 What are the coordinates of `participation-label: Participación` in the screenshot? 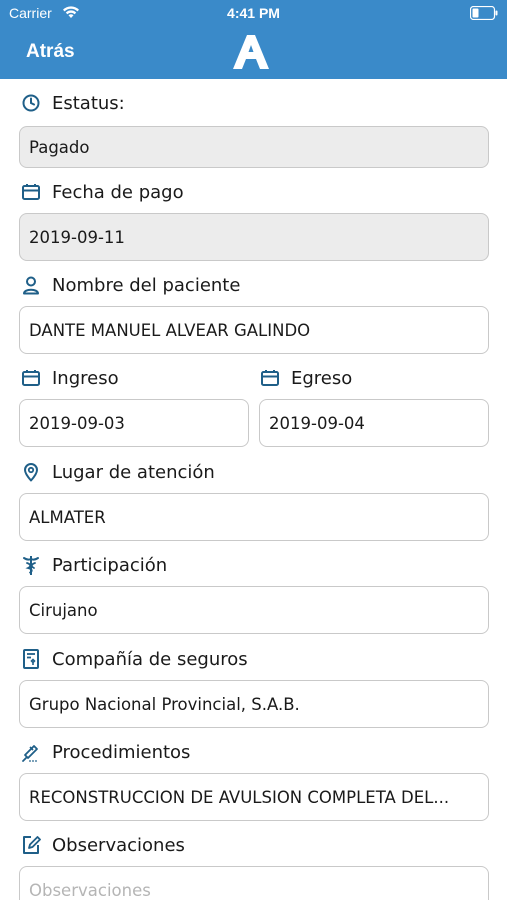 It's located at (93, 565).